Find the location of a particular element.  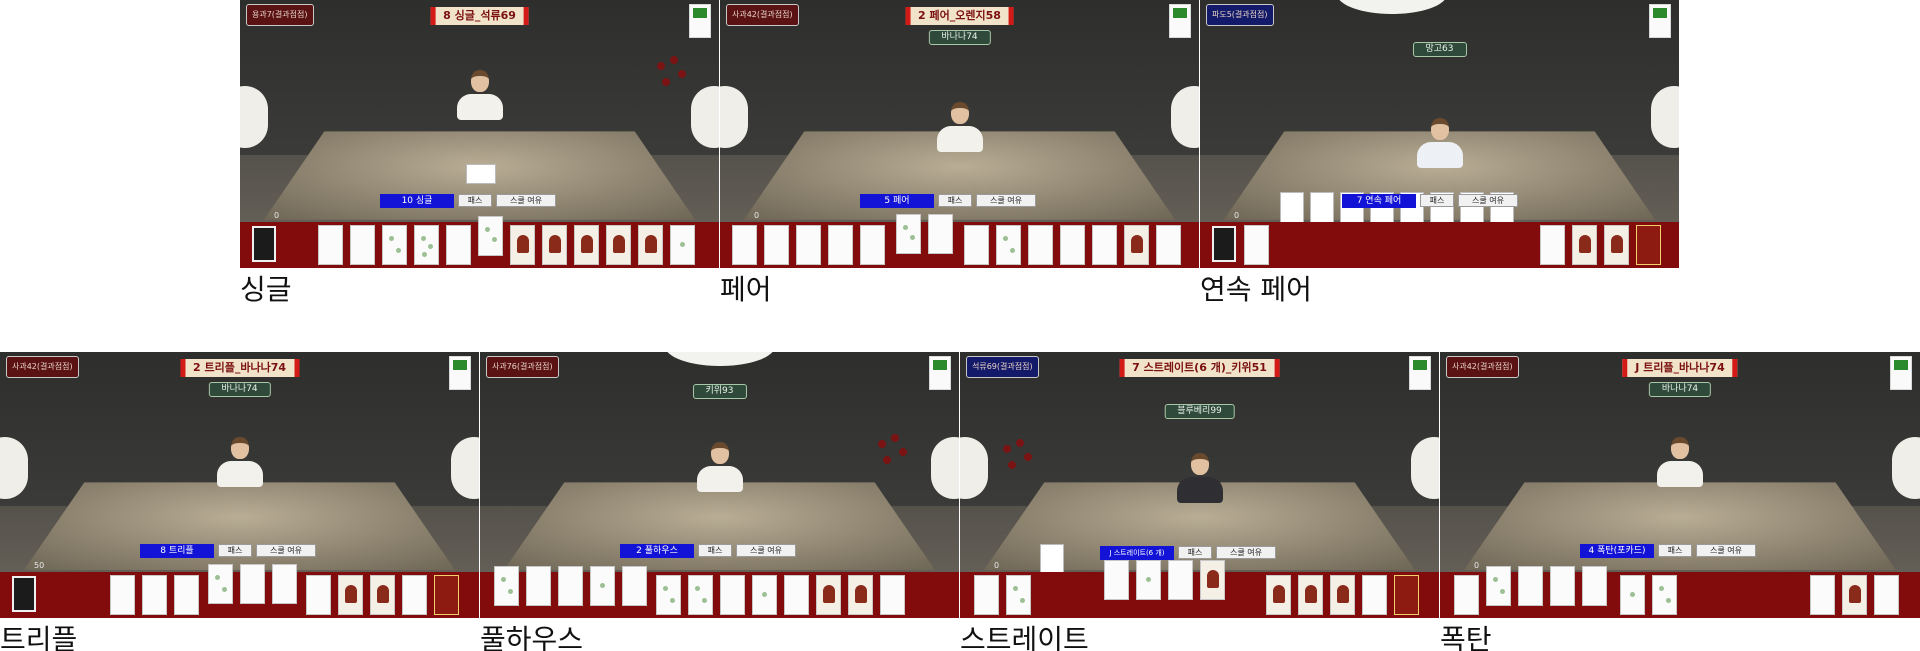

table-card is located at coordinates (481, 174).